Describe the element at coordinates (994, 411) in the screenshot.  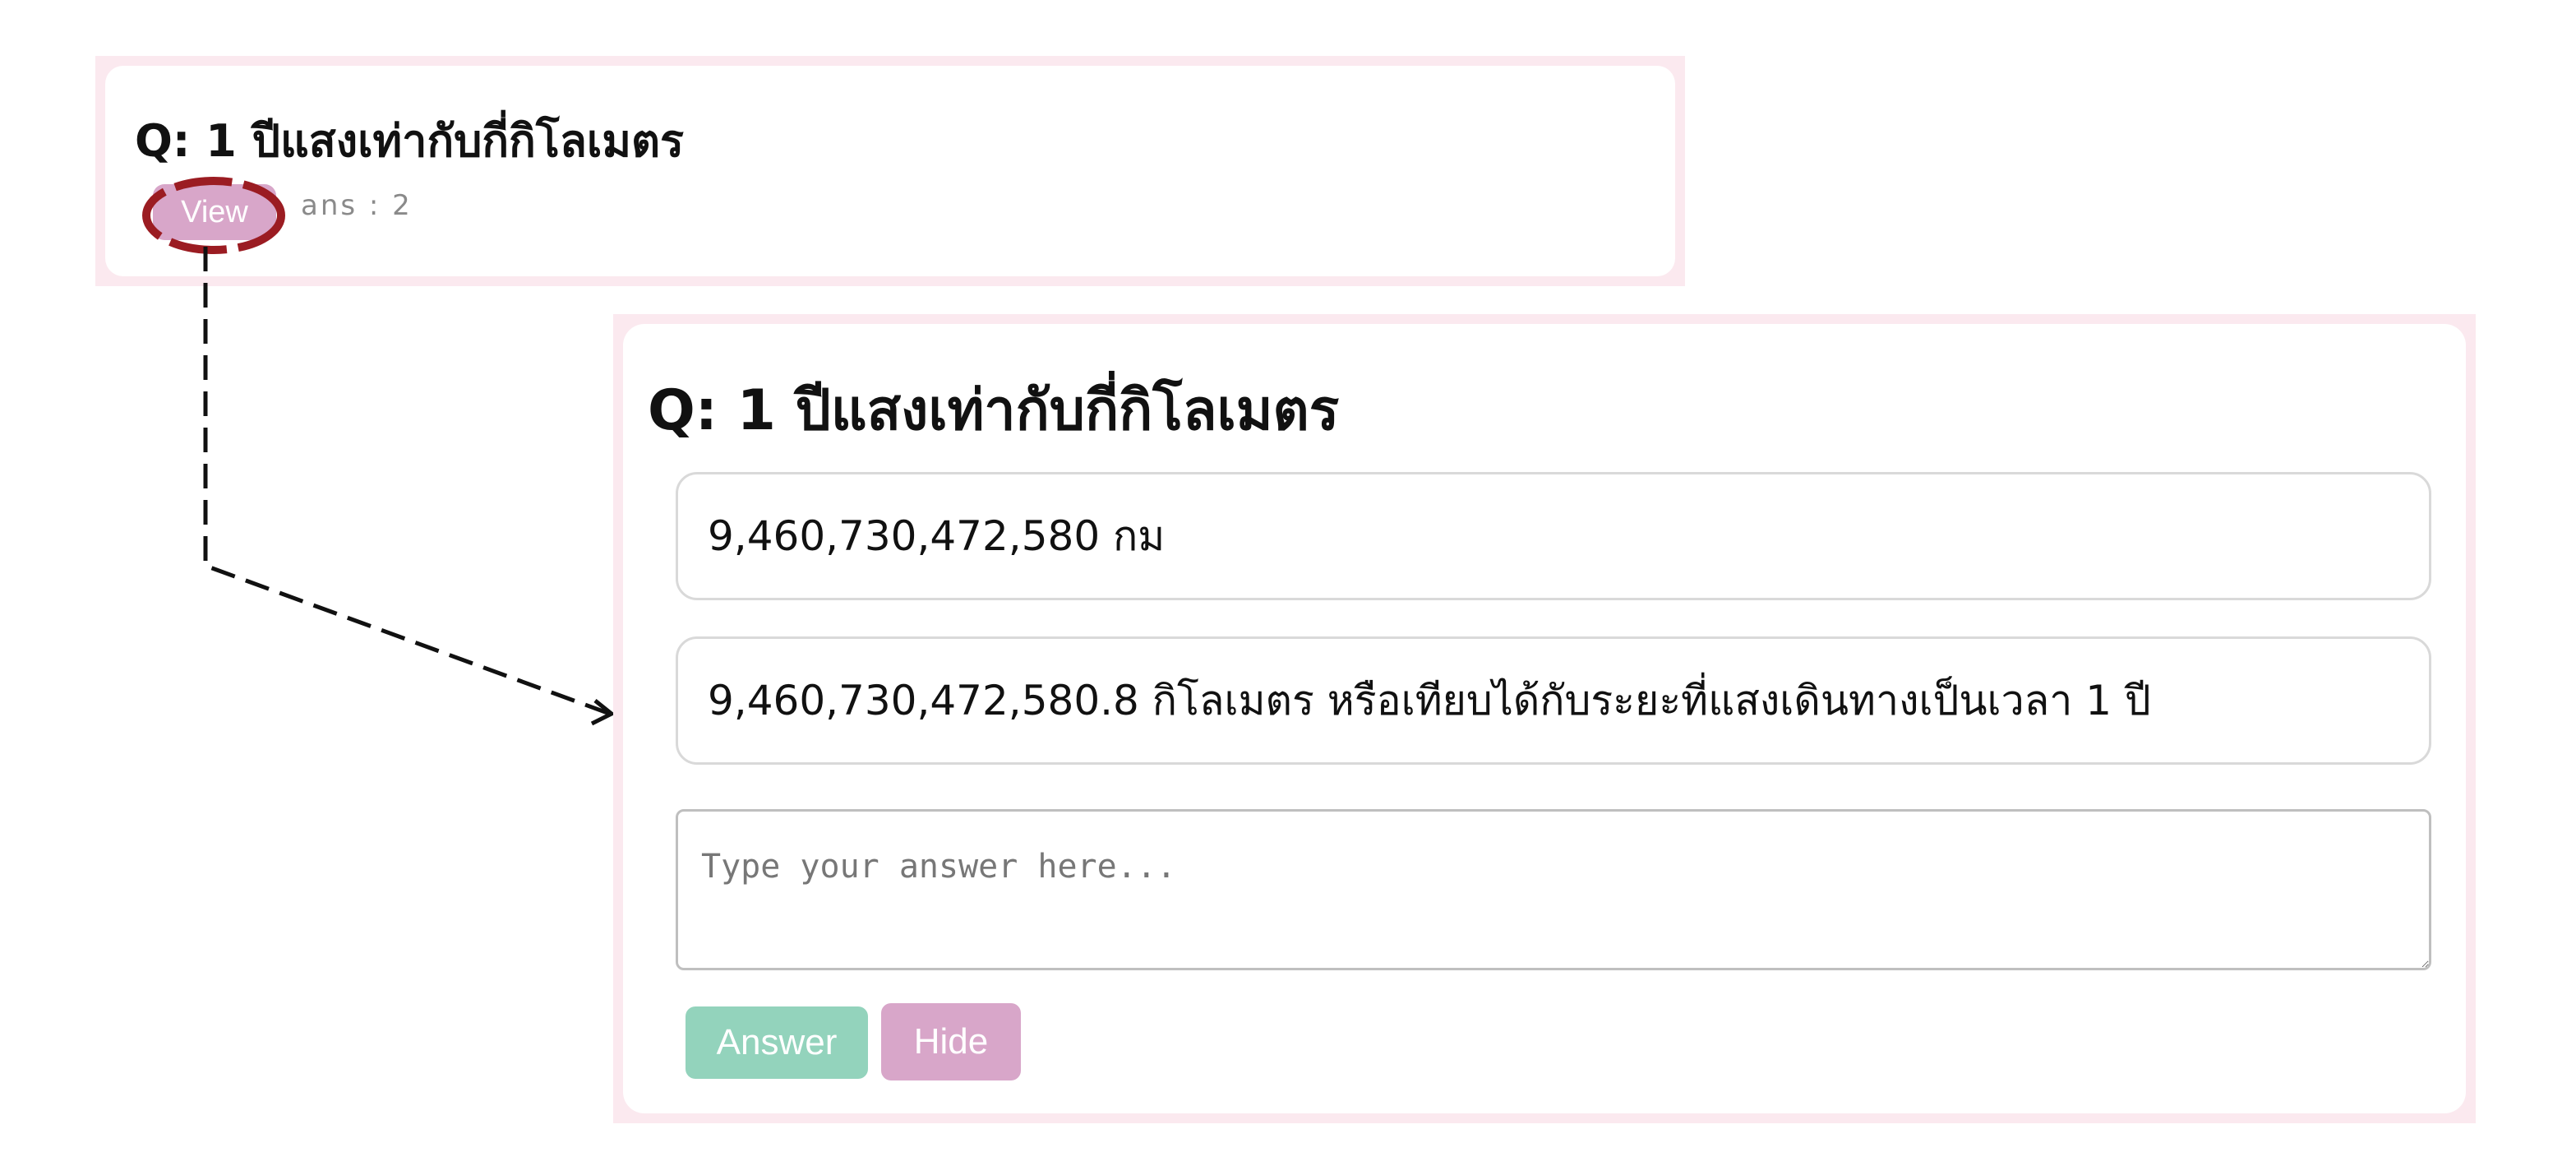
I see `expanded-question-title: Q: 1 ปีแสงเท่ากับกี่กิโลเมตร` at that location.